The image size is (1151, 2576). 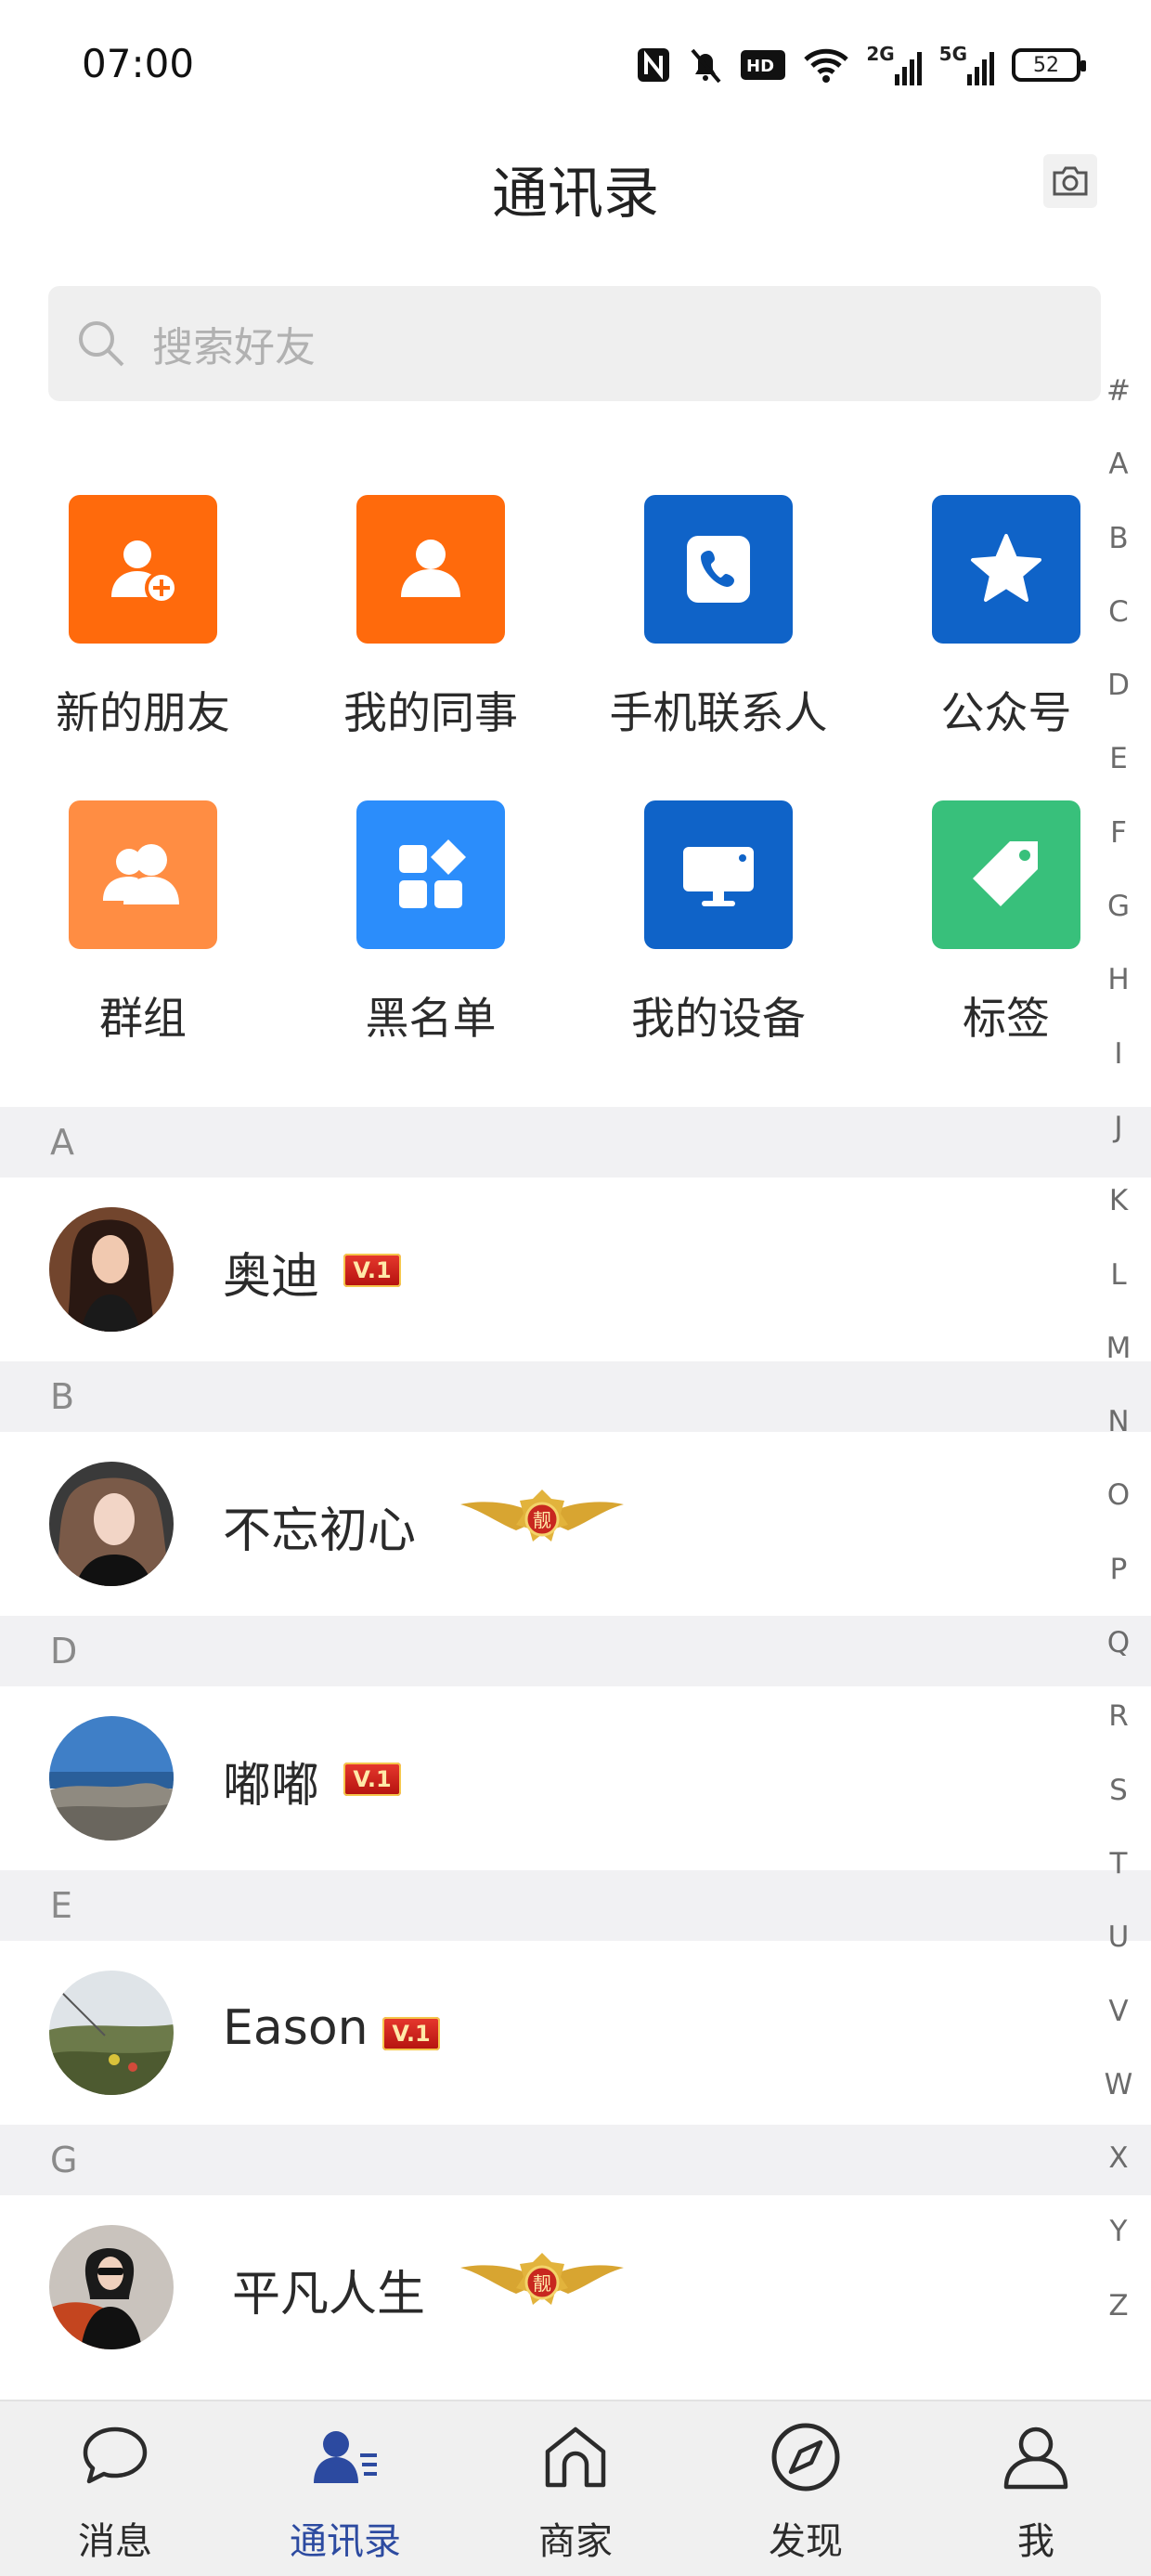 I want to click on grid-item-groups: 群组, so click(x=143, y=924).